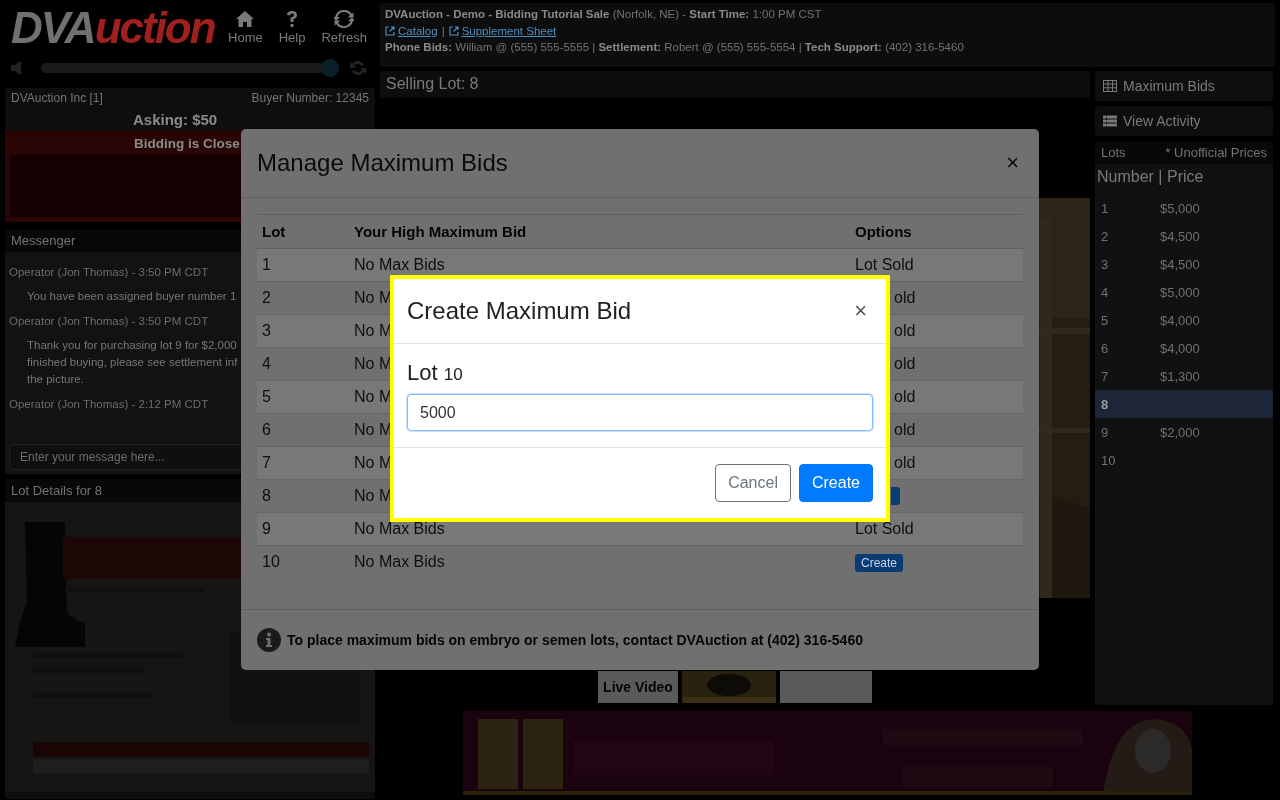 The width and height of the screenshot is (1280, 800). What do you see at coordinates (303, 529) in the screenshot?
I see `table-cell: 9` at bounding box center [303, 529].